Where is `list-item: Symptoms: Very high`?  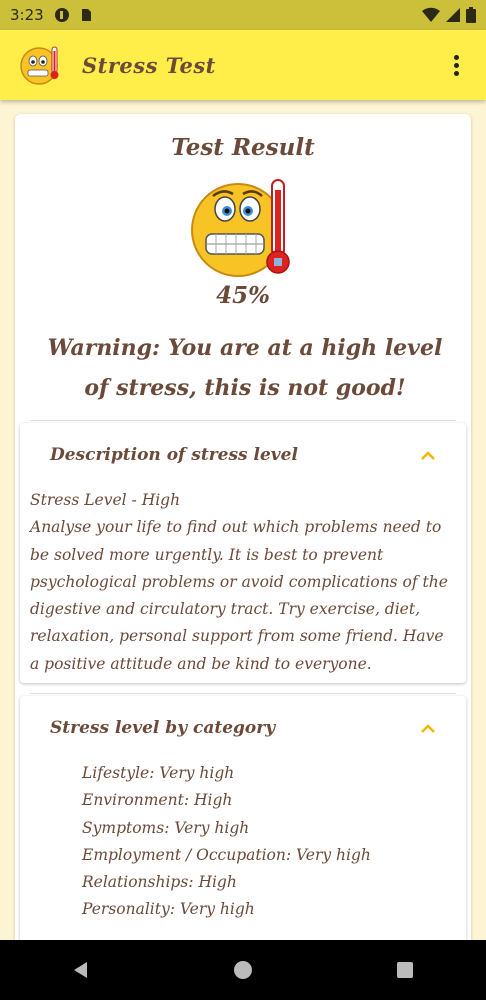
list-item: Symptoms: Very high is located at coordinates (166, 827).